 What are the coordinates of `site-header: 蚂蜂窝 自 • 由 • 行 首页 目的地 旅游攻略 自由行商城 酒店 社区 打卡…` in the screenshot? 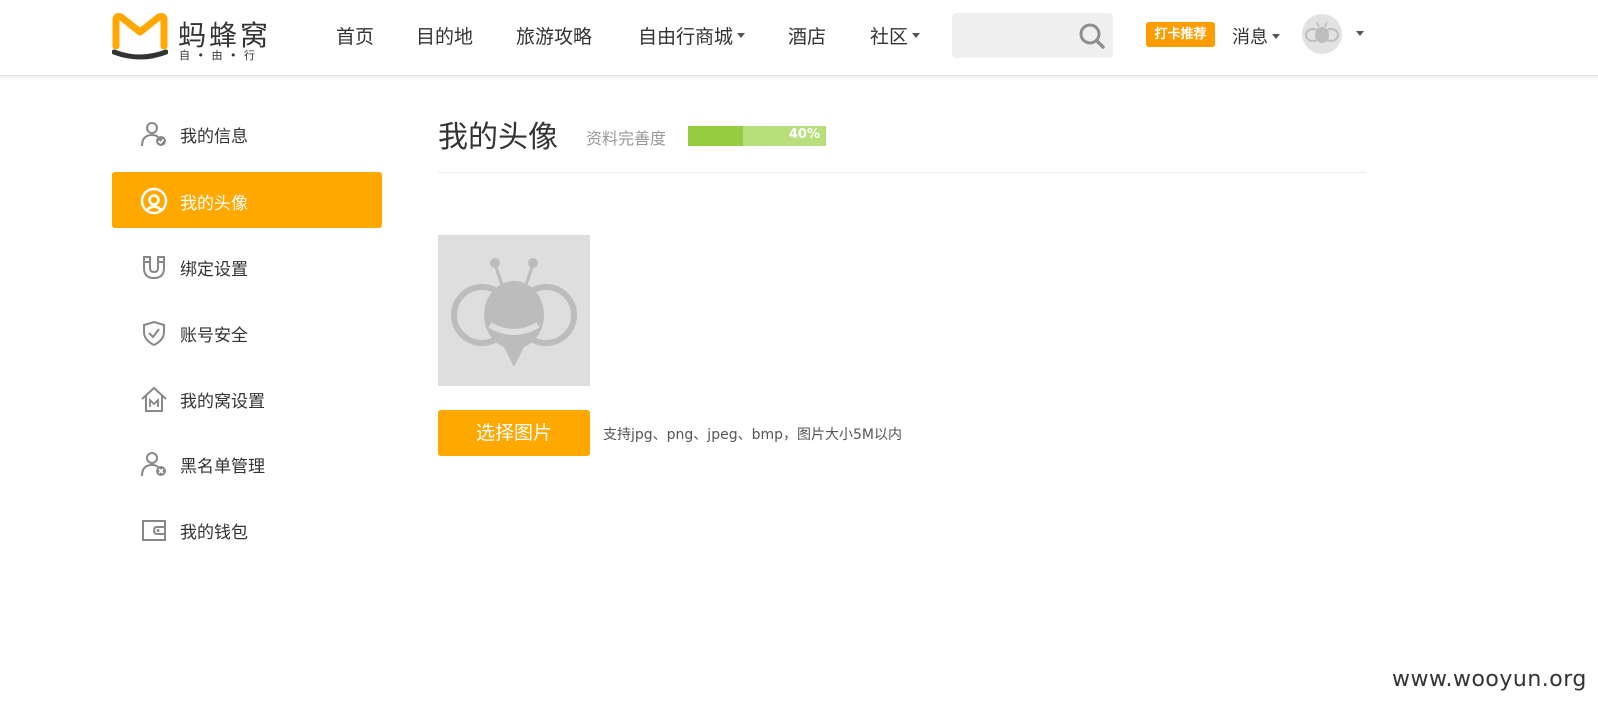 It's located at (799, 38).